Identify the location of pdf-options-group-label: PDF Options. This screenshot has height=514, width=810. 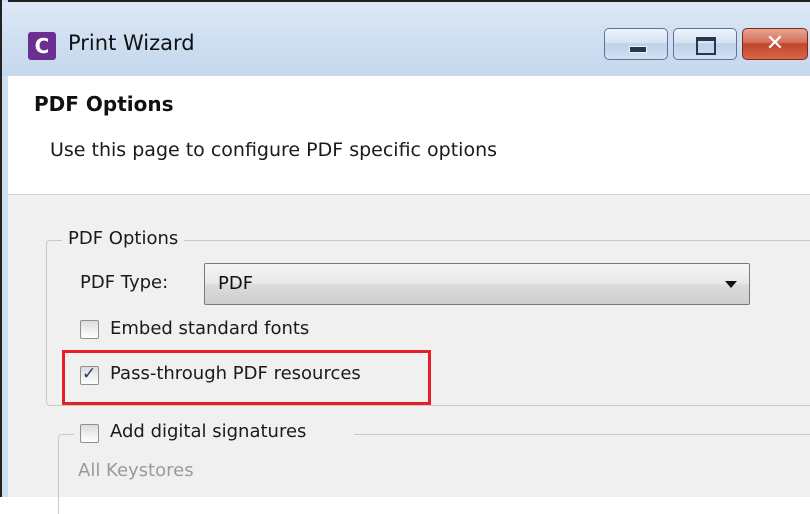
(123, 238).